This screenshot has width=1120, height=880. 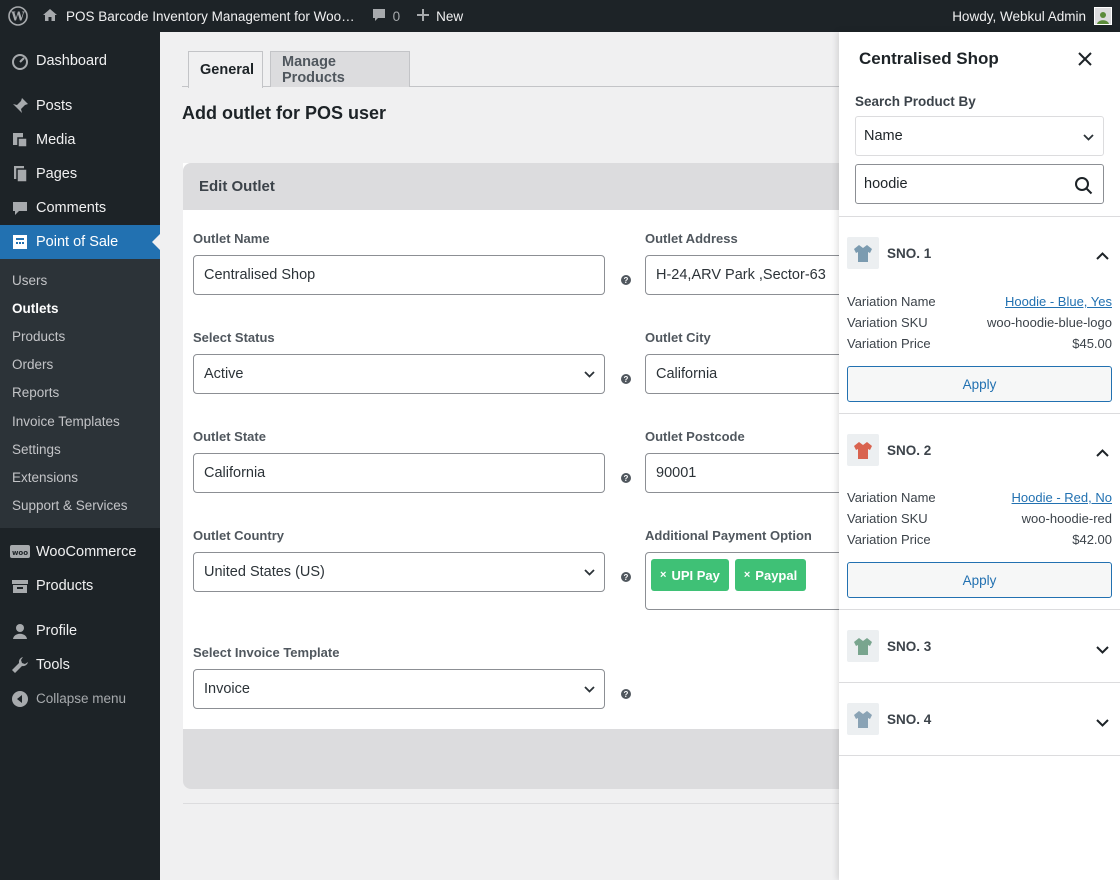 What do you see at coordinates (745, 374) in the screenshot?
I see `city-input: California` at bounding box center [745, 374].